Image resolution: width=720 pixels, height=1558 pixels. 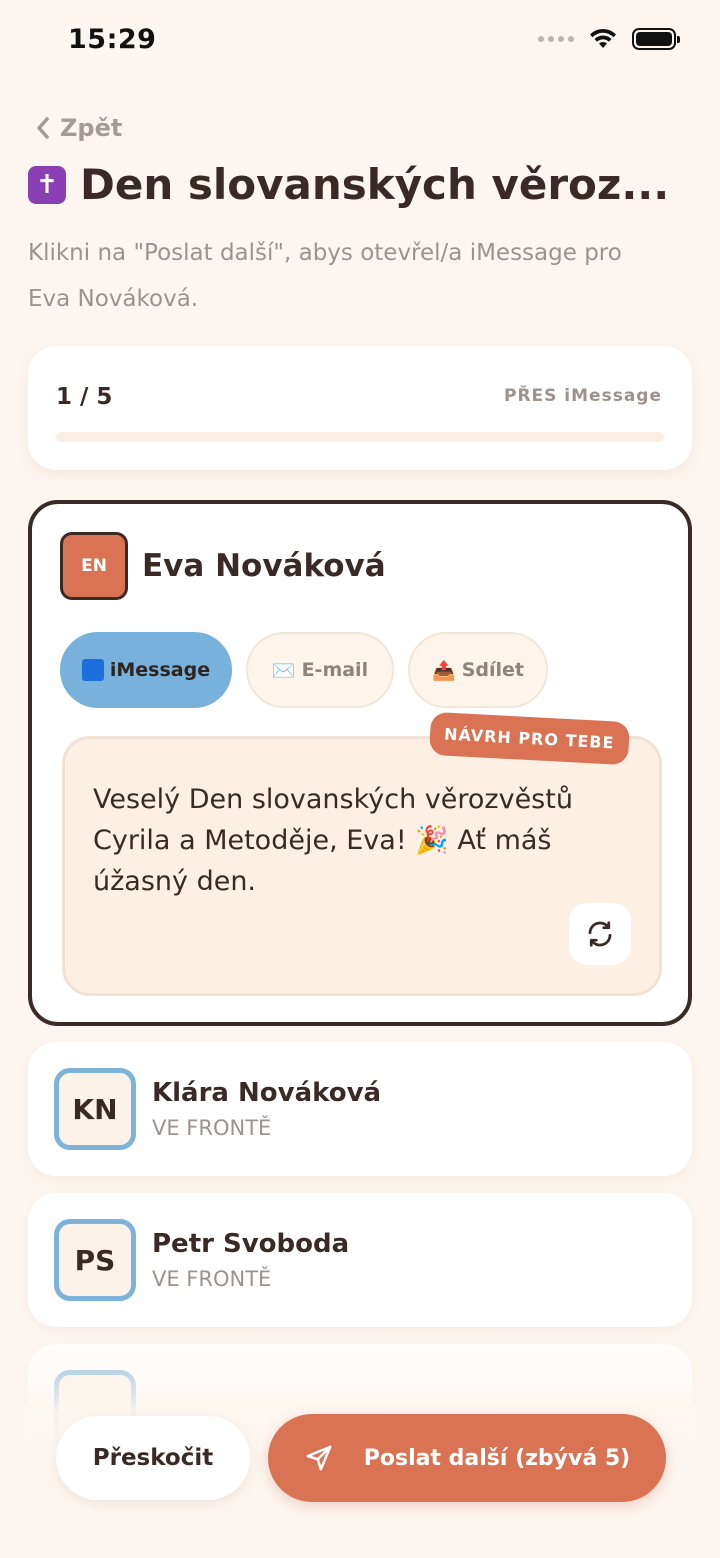 What do you see at coordinates (360, 408) in the screenshot?
I see `progress-card: 1 / 5 PŘES iMessage` at bounding box center [360, 408].